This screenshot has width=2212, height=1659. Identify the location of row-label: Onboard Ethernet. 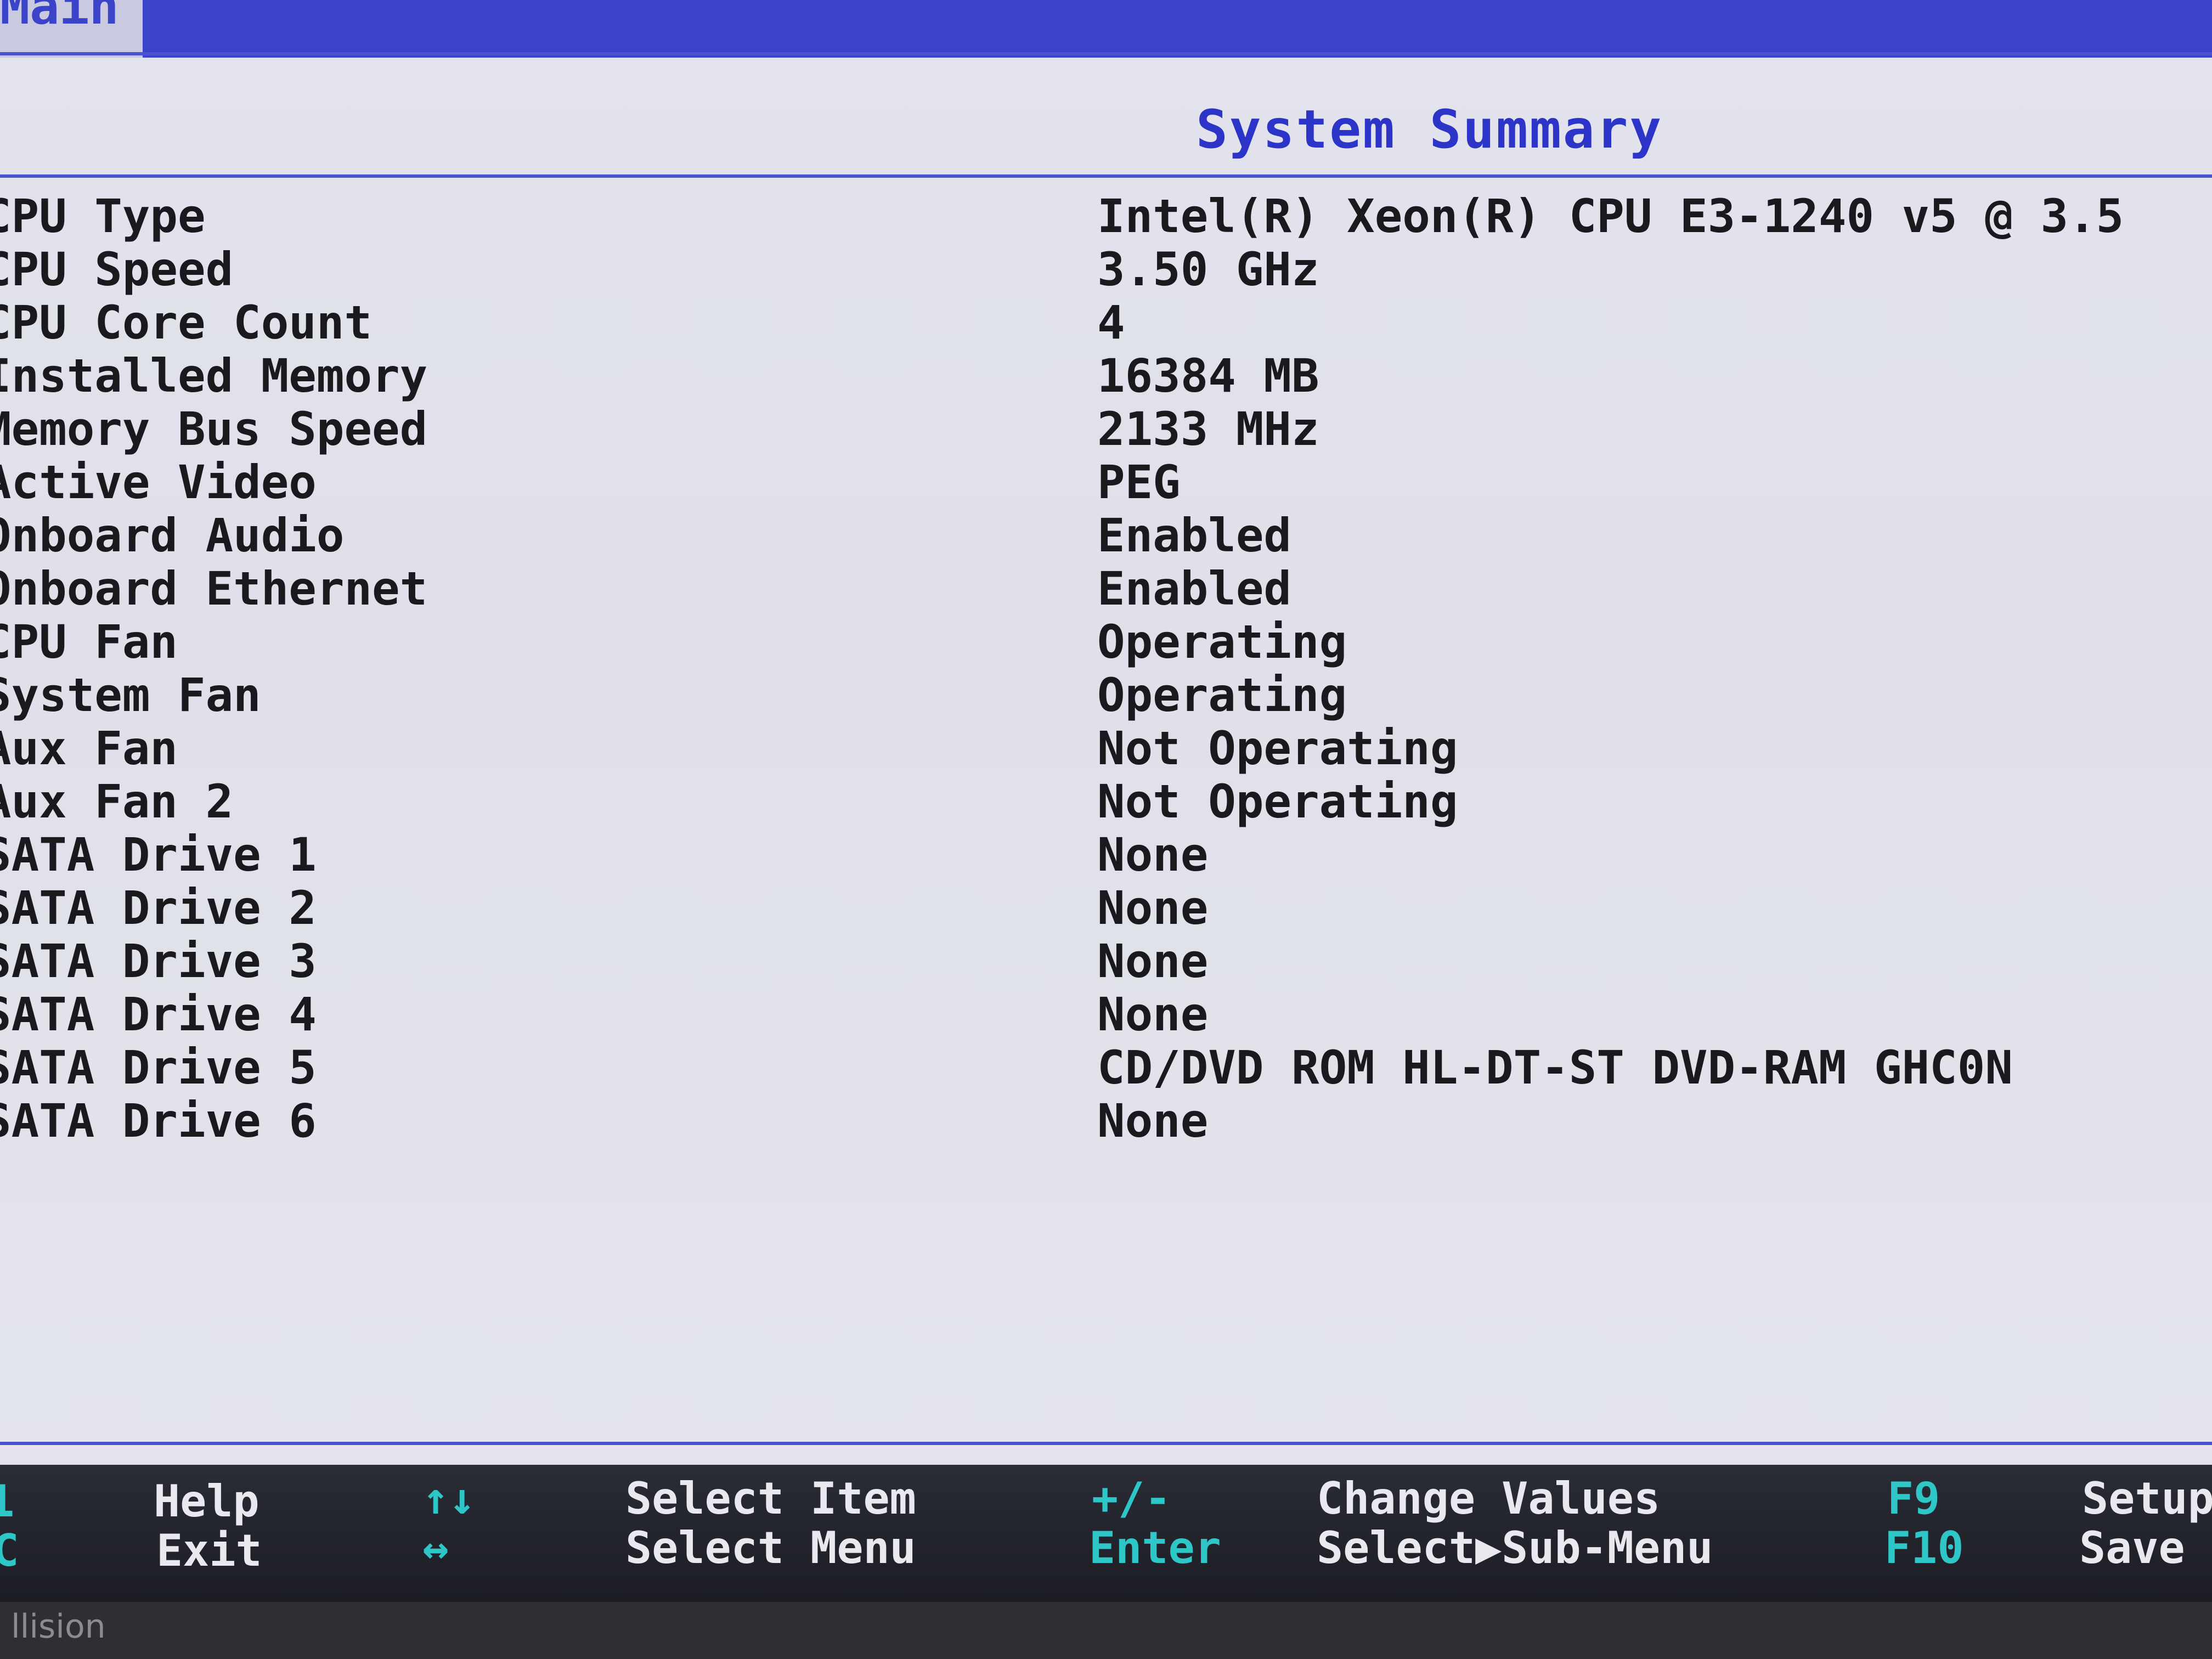
(214, 589).